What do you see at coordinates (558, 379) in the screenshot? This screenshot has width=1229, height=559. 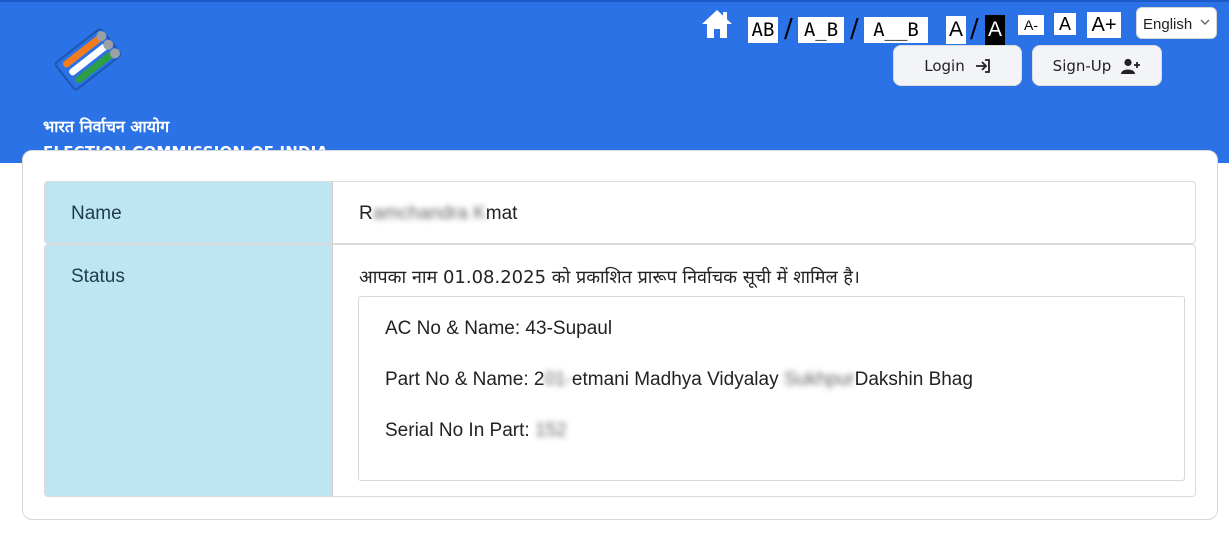 I see `redacted-part-number: 01-` at bounding box center [558, 379].